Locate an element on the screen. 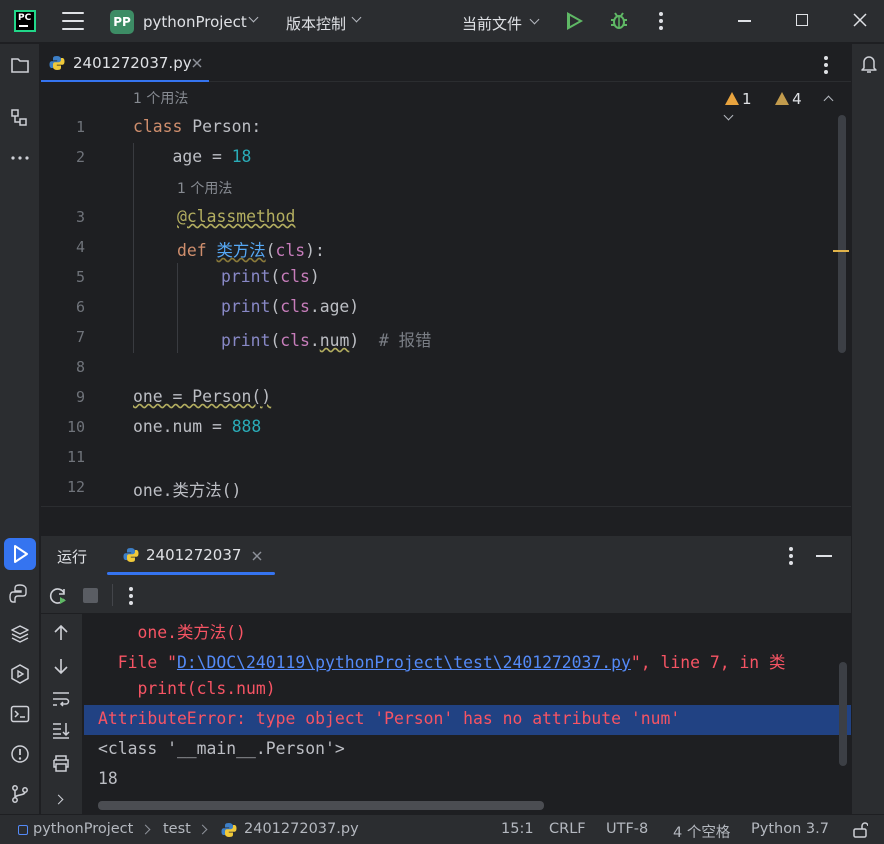  breadcrumb-folder: test is located at coordinates (177, 829).